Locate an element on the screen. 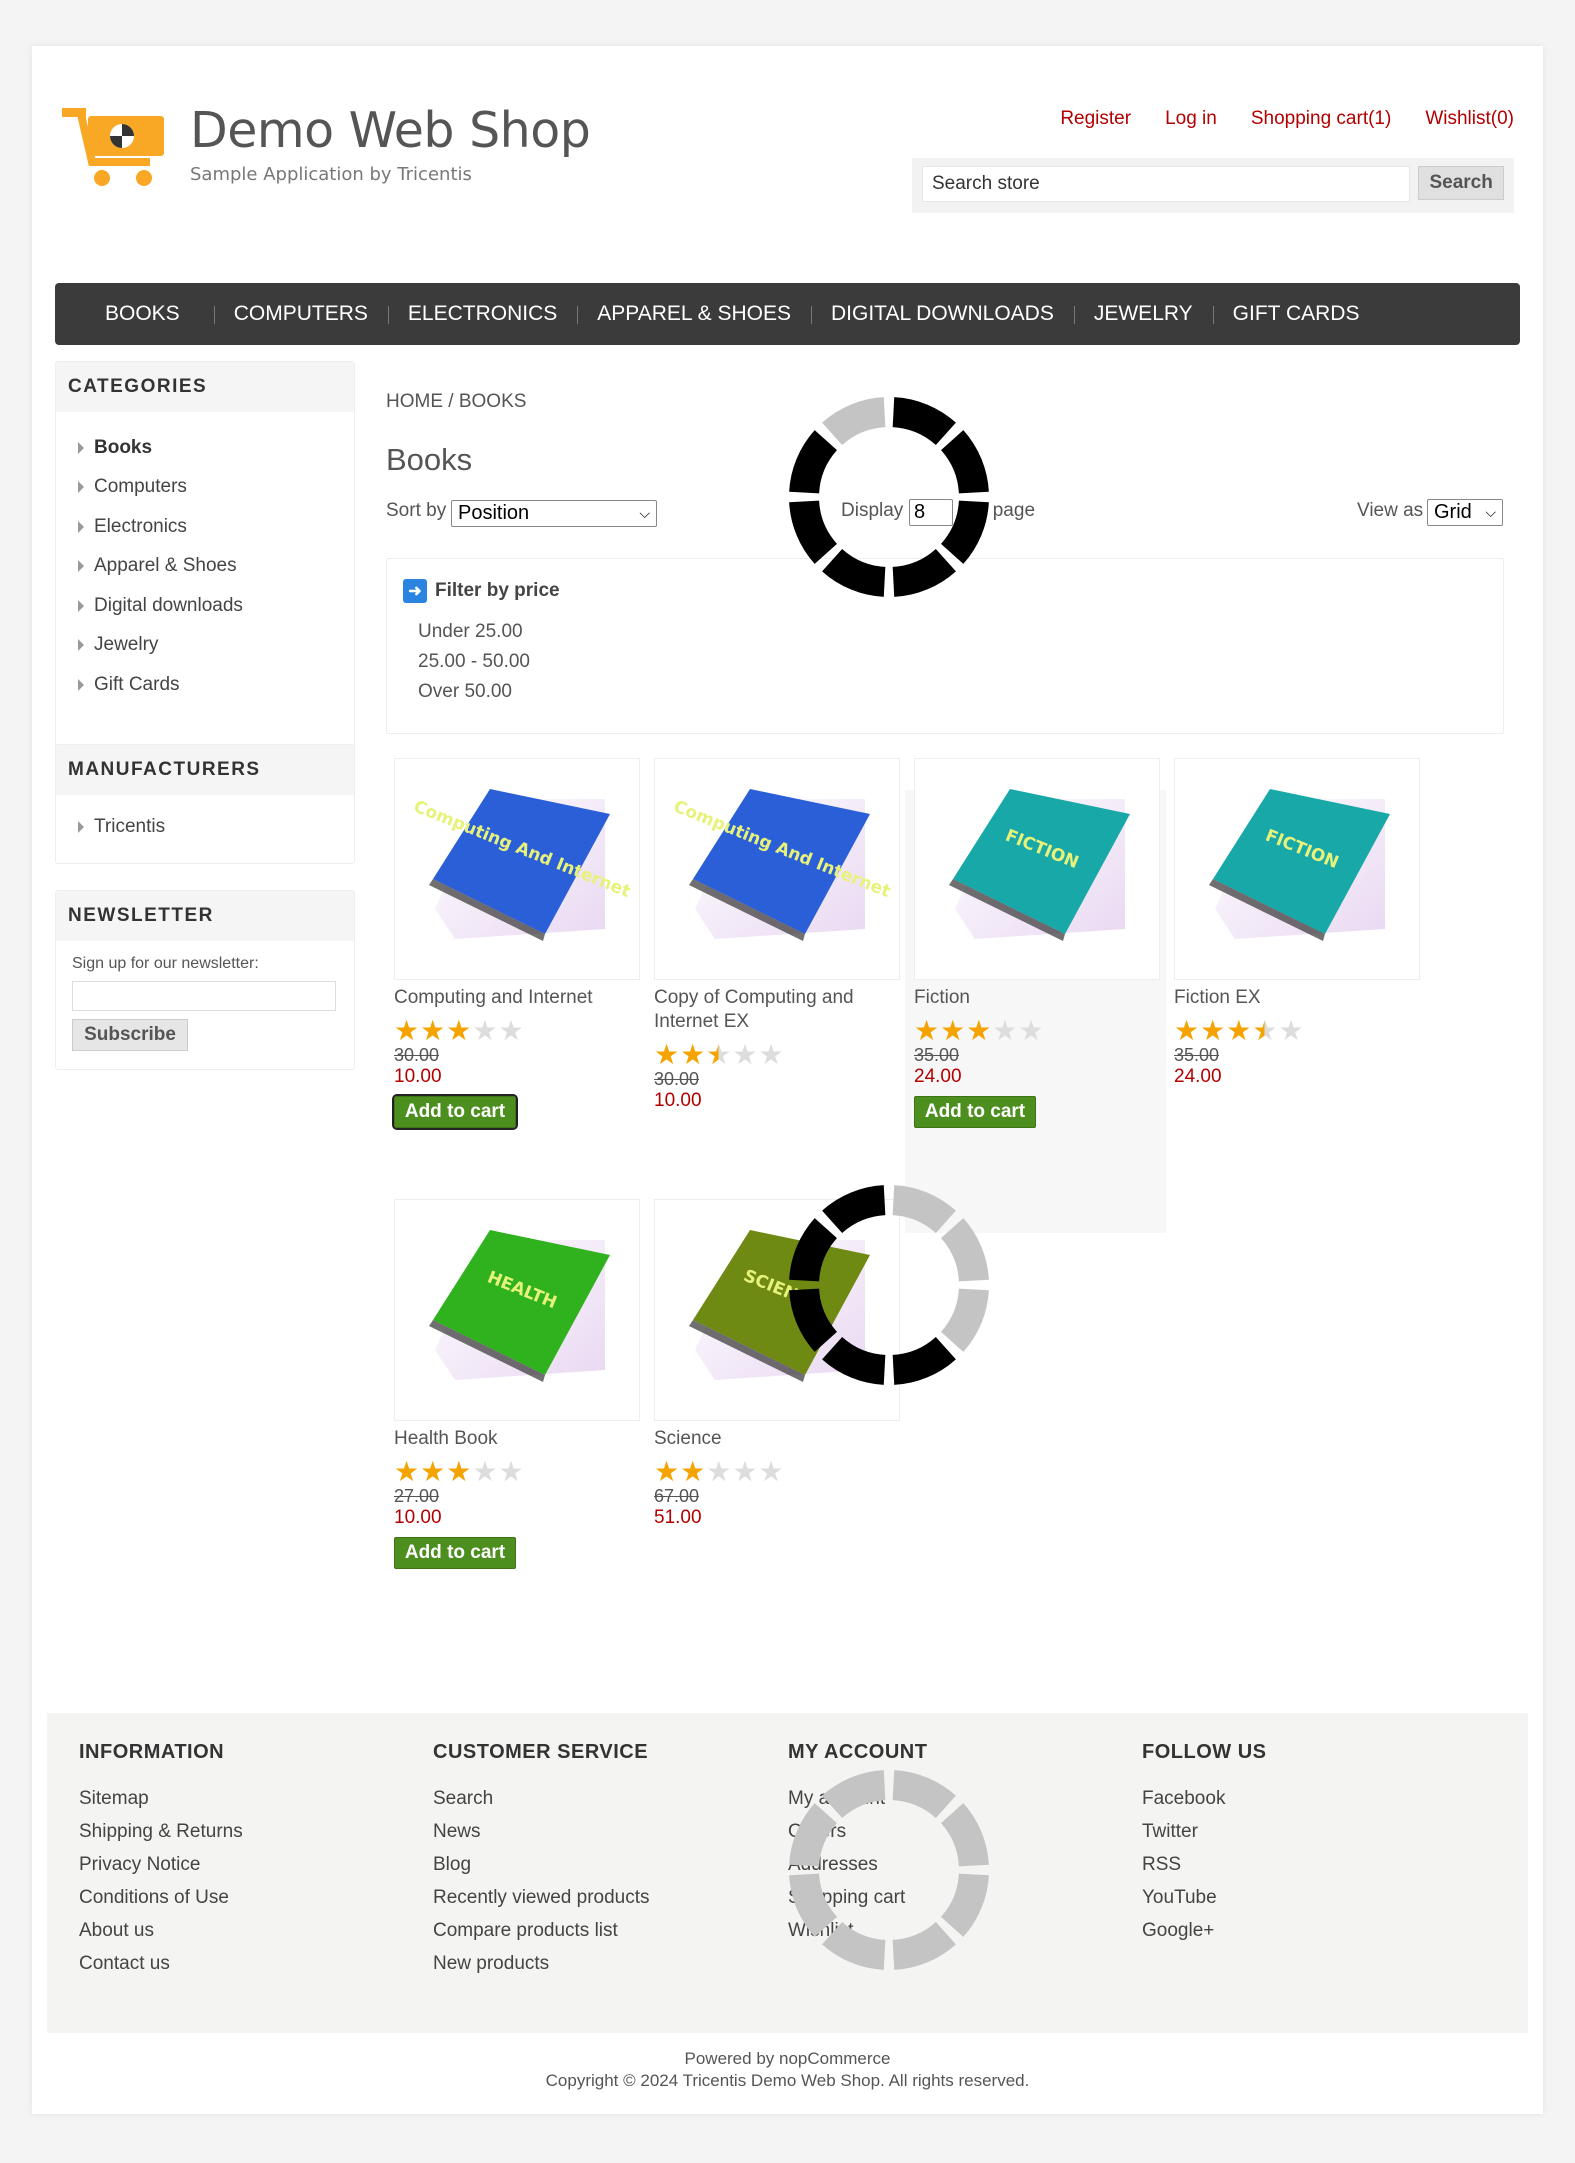 Image resolution: width=1575 pixels, height=2163 pixels. category-label: Gift Cards is located at coordinates (137, 684).